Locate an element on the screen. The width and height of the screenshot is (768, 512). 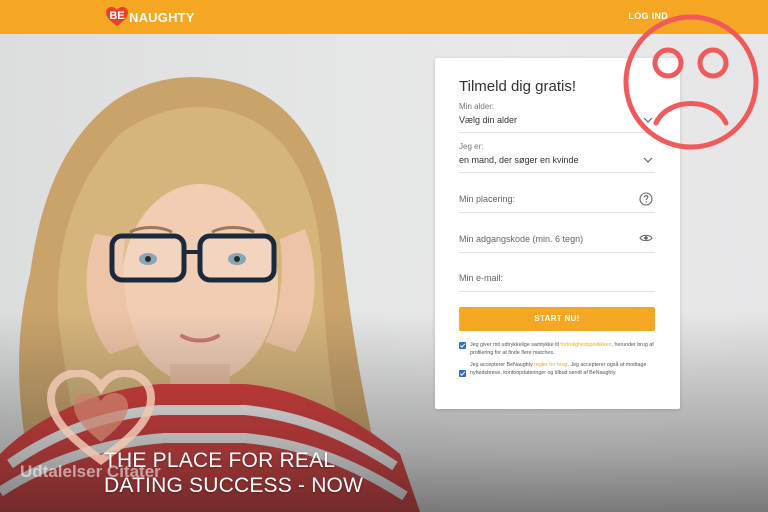
start-now-button: START NU! is located at coordinates (557, 319).